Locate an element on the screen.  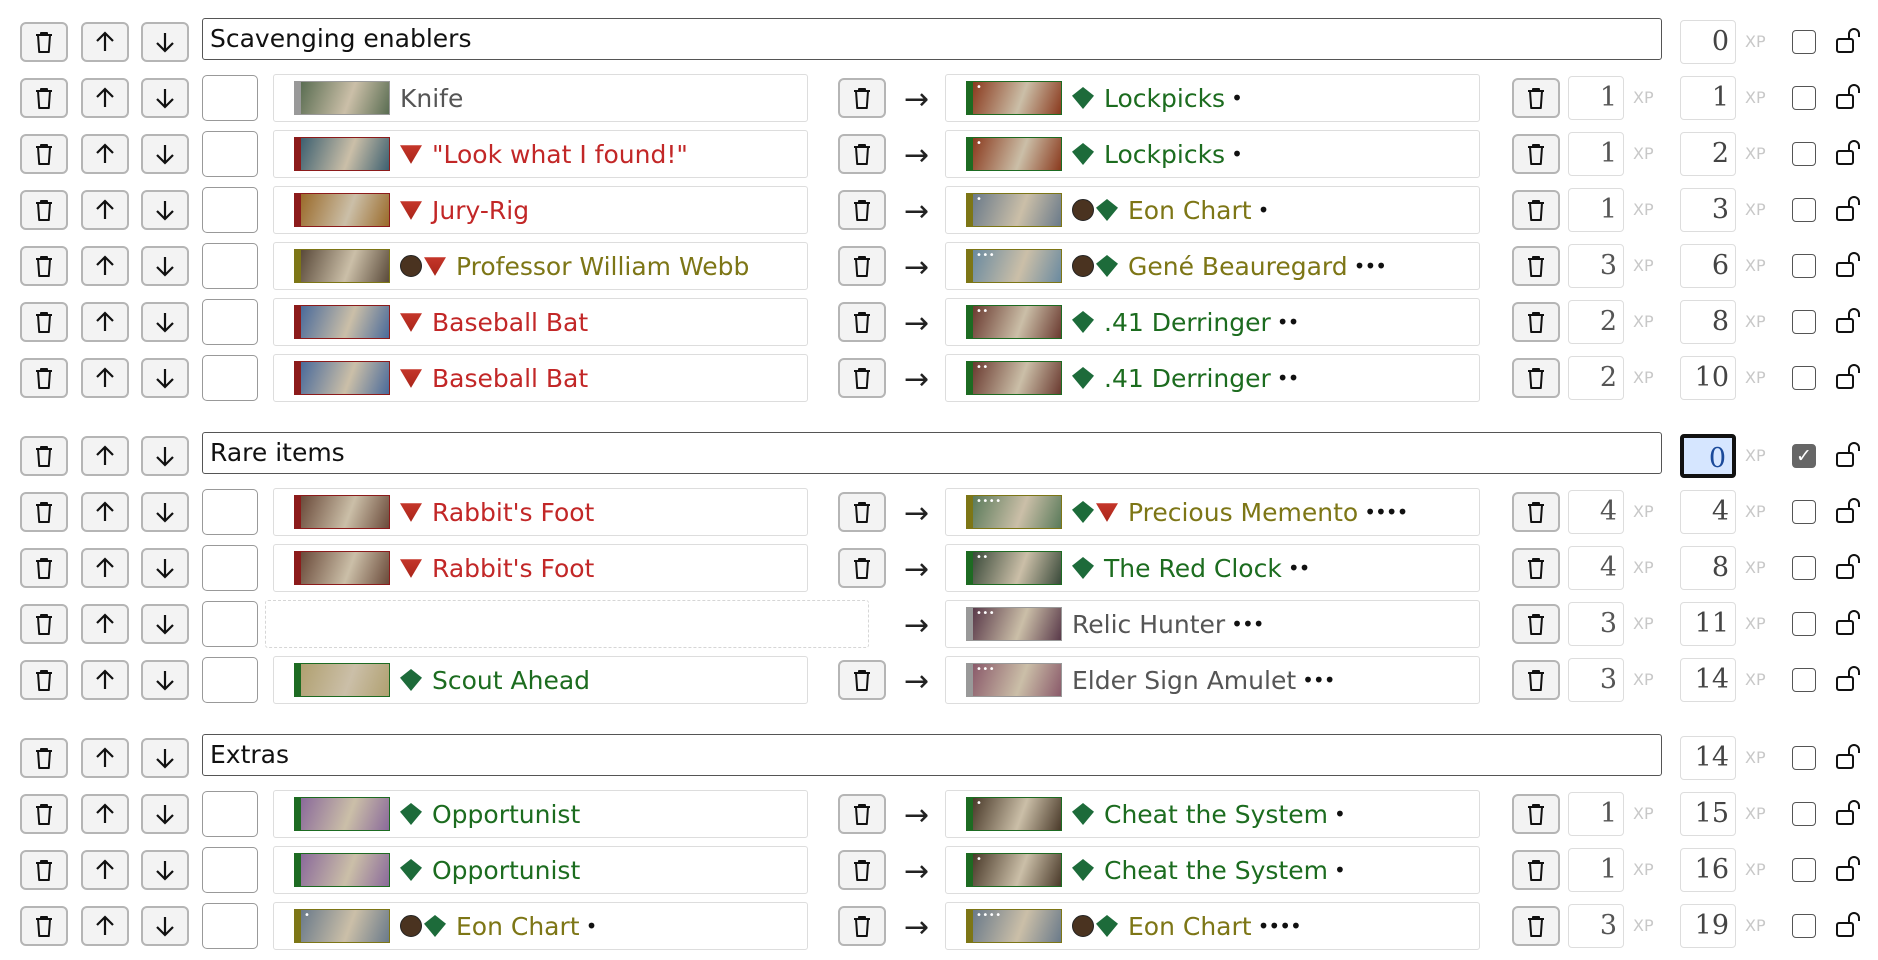
to-card: •• .41 Derringer •• is located at coordinates (1212, 322).